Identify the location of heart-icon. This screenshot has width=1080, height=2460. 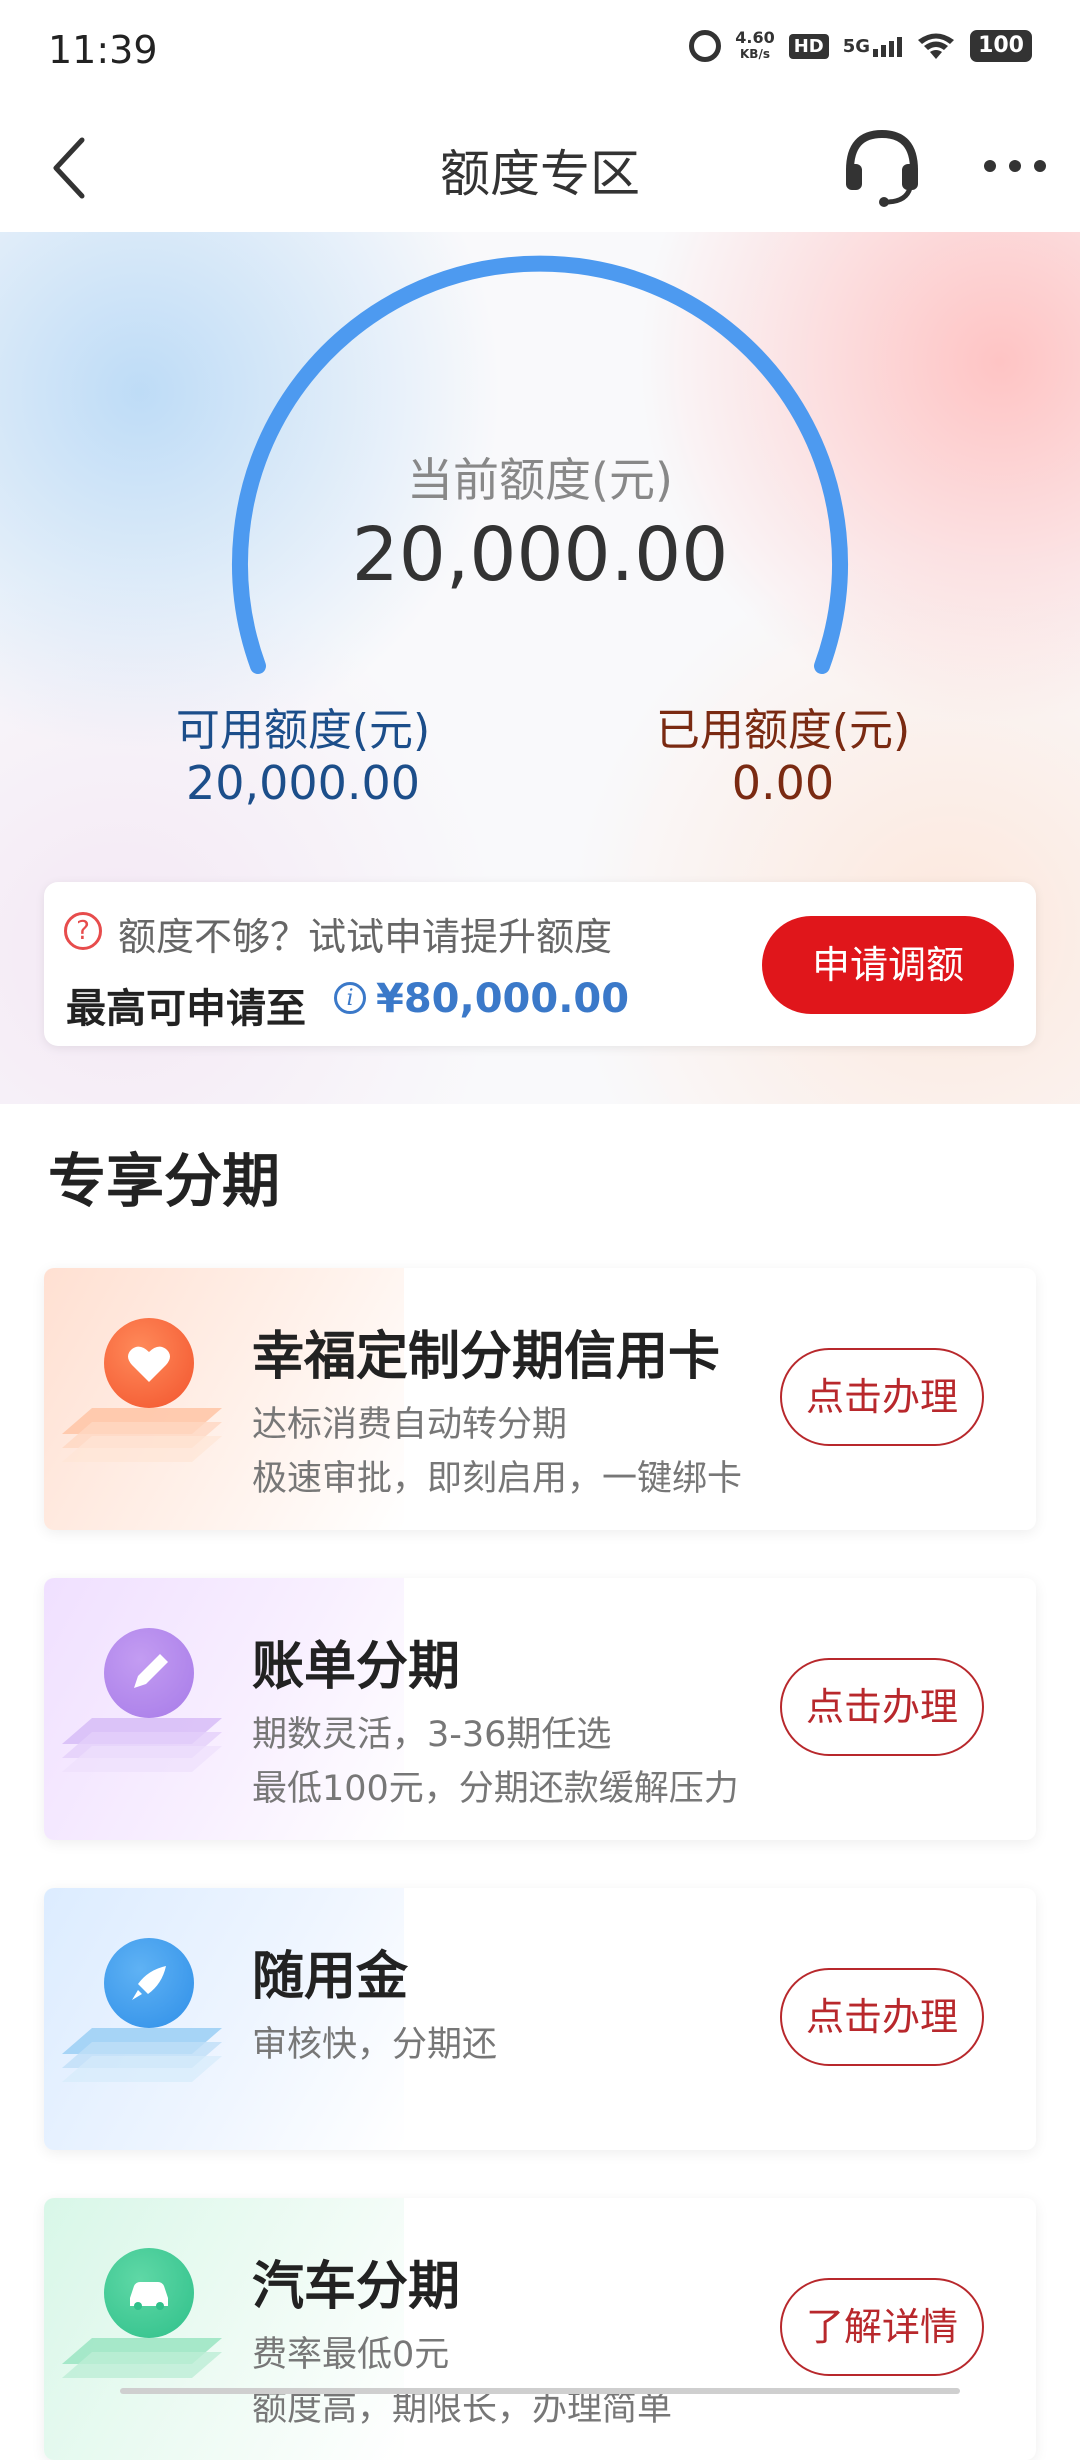
(149, 1363).